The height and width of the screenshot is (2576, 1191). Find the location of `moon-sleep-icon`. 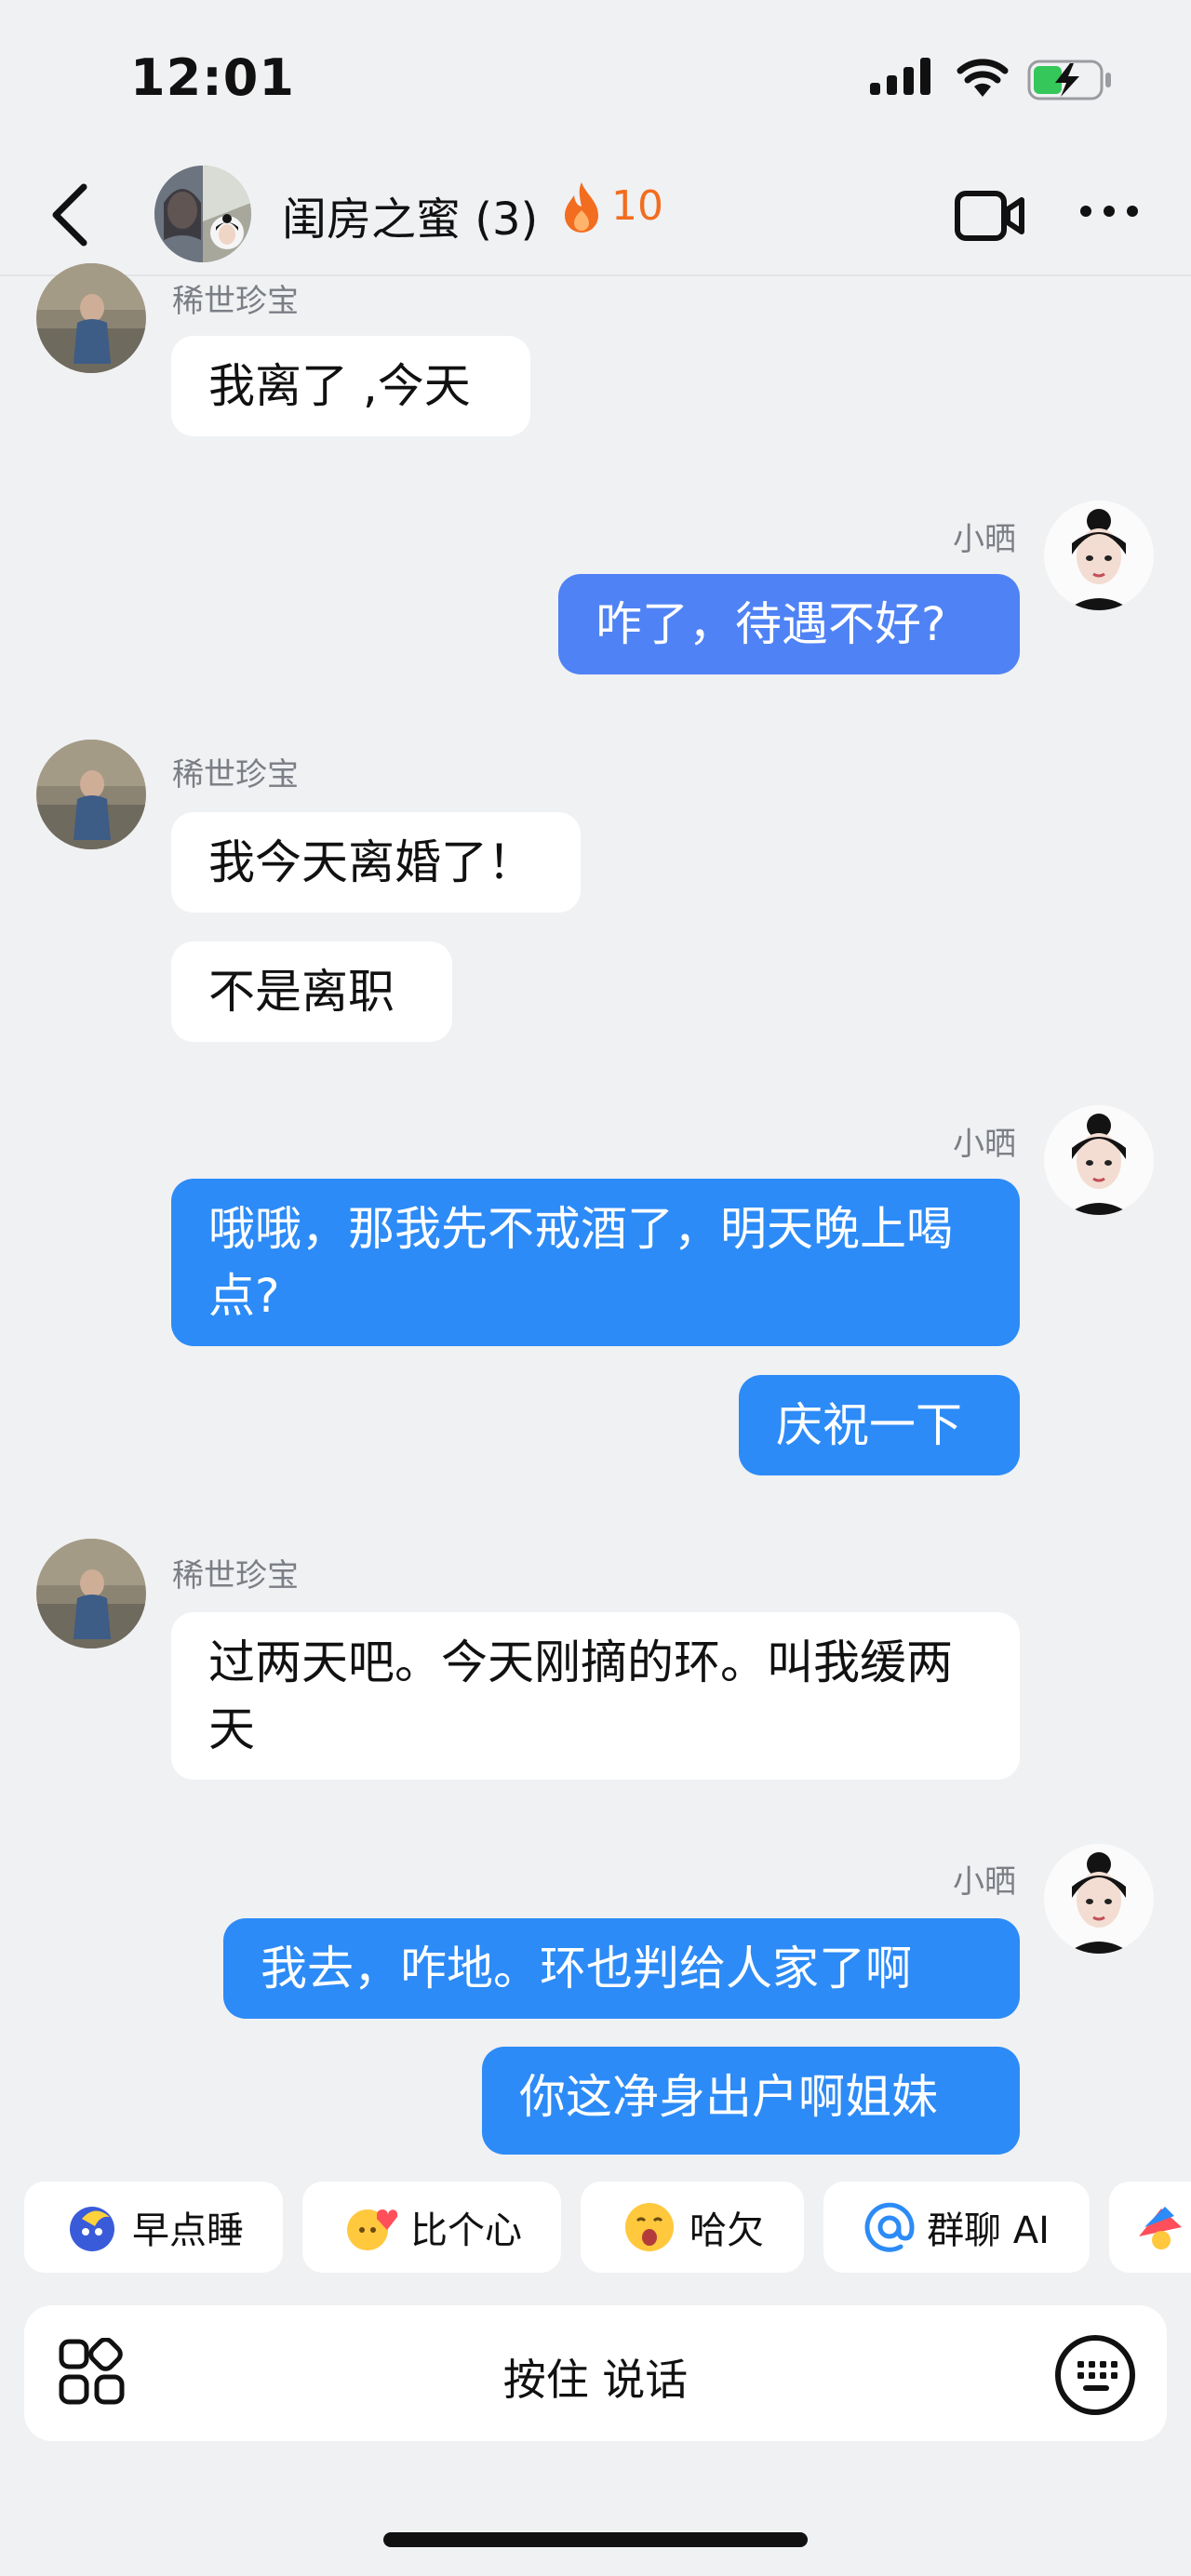

moon-sleep-icon is located at coordinates (92, 2229).